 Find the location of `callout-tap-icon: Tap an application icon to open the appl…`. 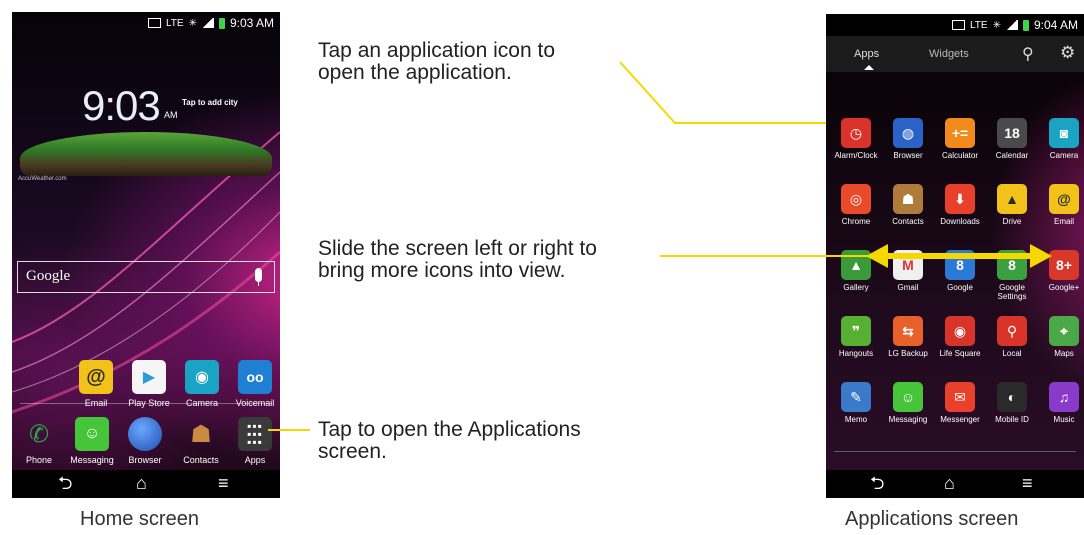

callout-tap-icon: Tap an application icon to open the appl… is located at coordinates (436, 62).